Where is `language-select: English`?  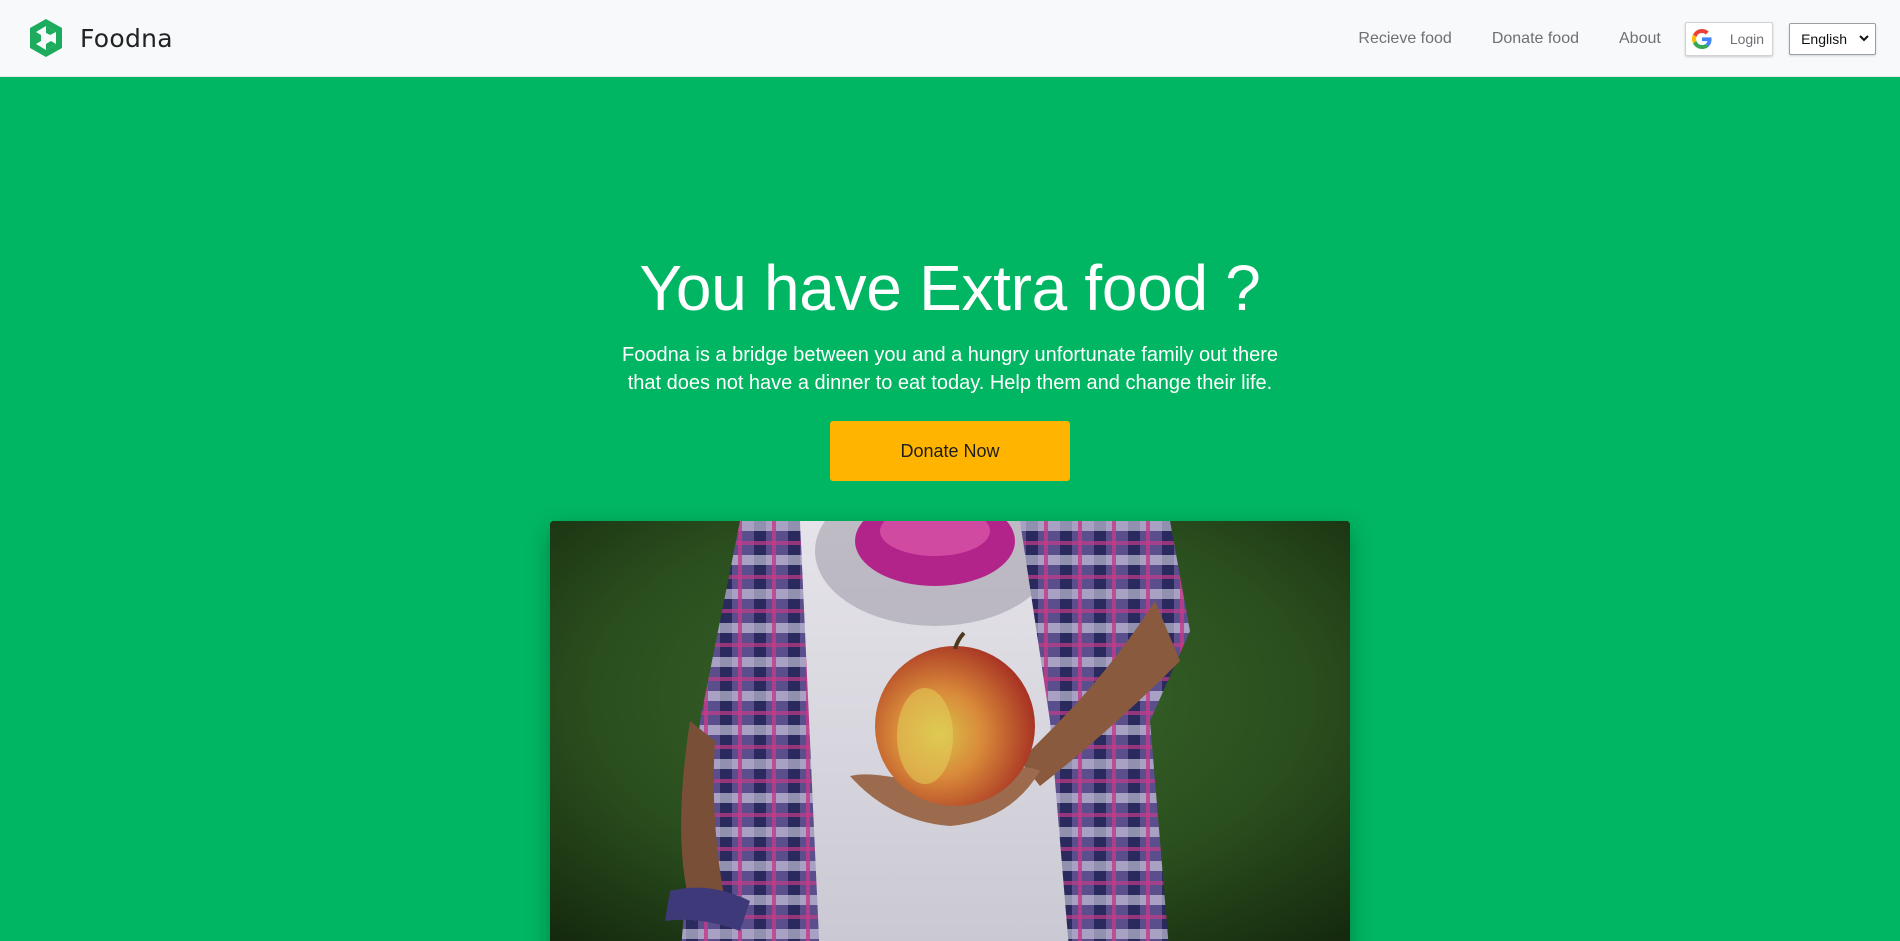 language-select: English is located at coordinates (1832, 38).